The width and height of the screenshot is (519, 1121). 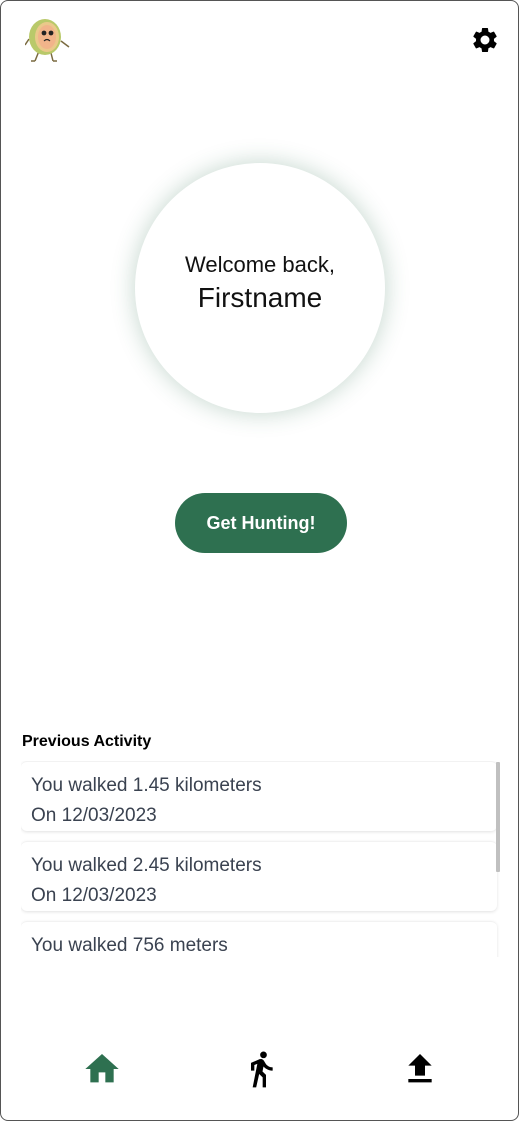 What do you see at coordinates (261, 523) in the screenshot?
I see `get-hunting-button: Get Hunting!` at bounding box center [261, 523].